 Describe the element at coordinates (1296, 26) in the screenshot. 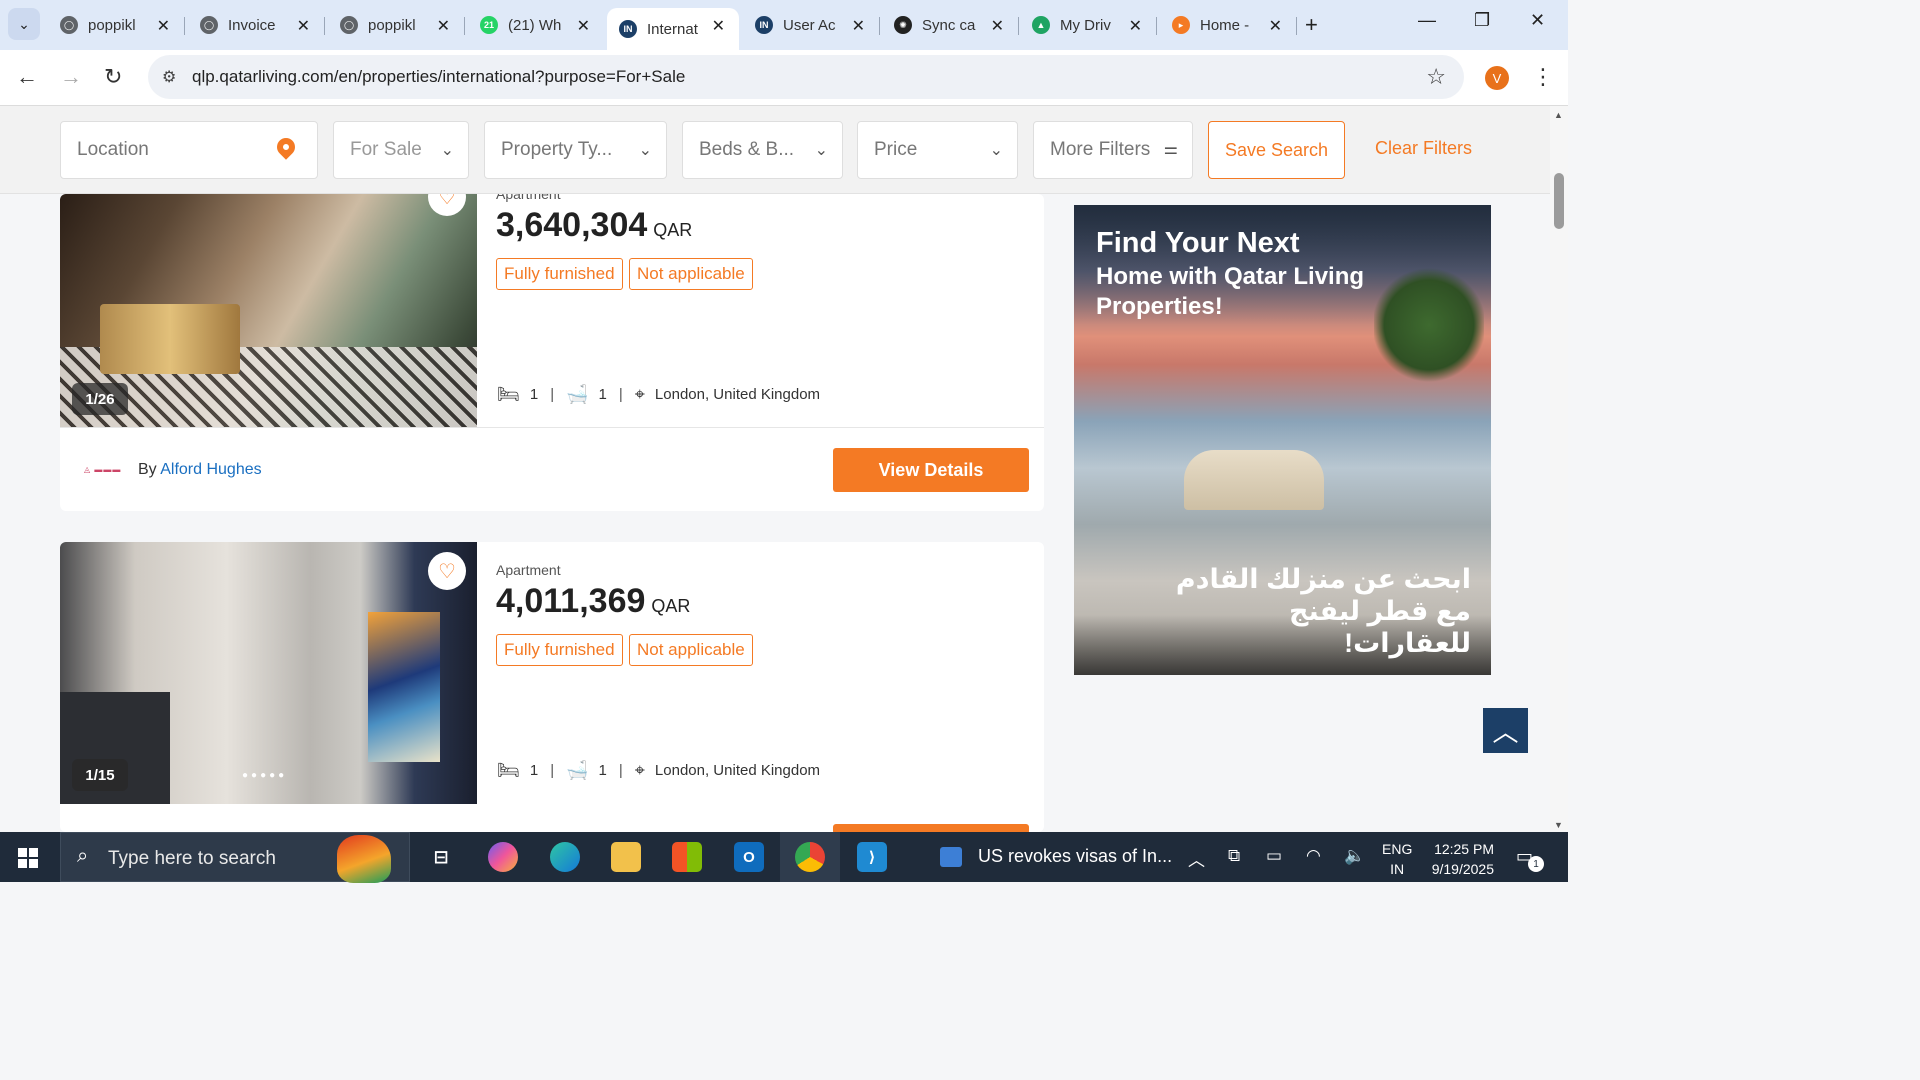

I see `tab-separator` at that location.